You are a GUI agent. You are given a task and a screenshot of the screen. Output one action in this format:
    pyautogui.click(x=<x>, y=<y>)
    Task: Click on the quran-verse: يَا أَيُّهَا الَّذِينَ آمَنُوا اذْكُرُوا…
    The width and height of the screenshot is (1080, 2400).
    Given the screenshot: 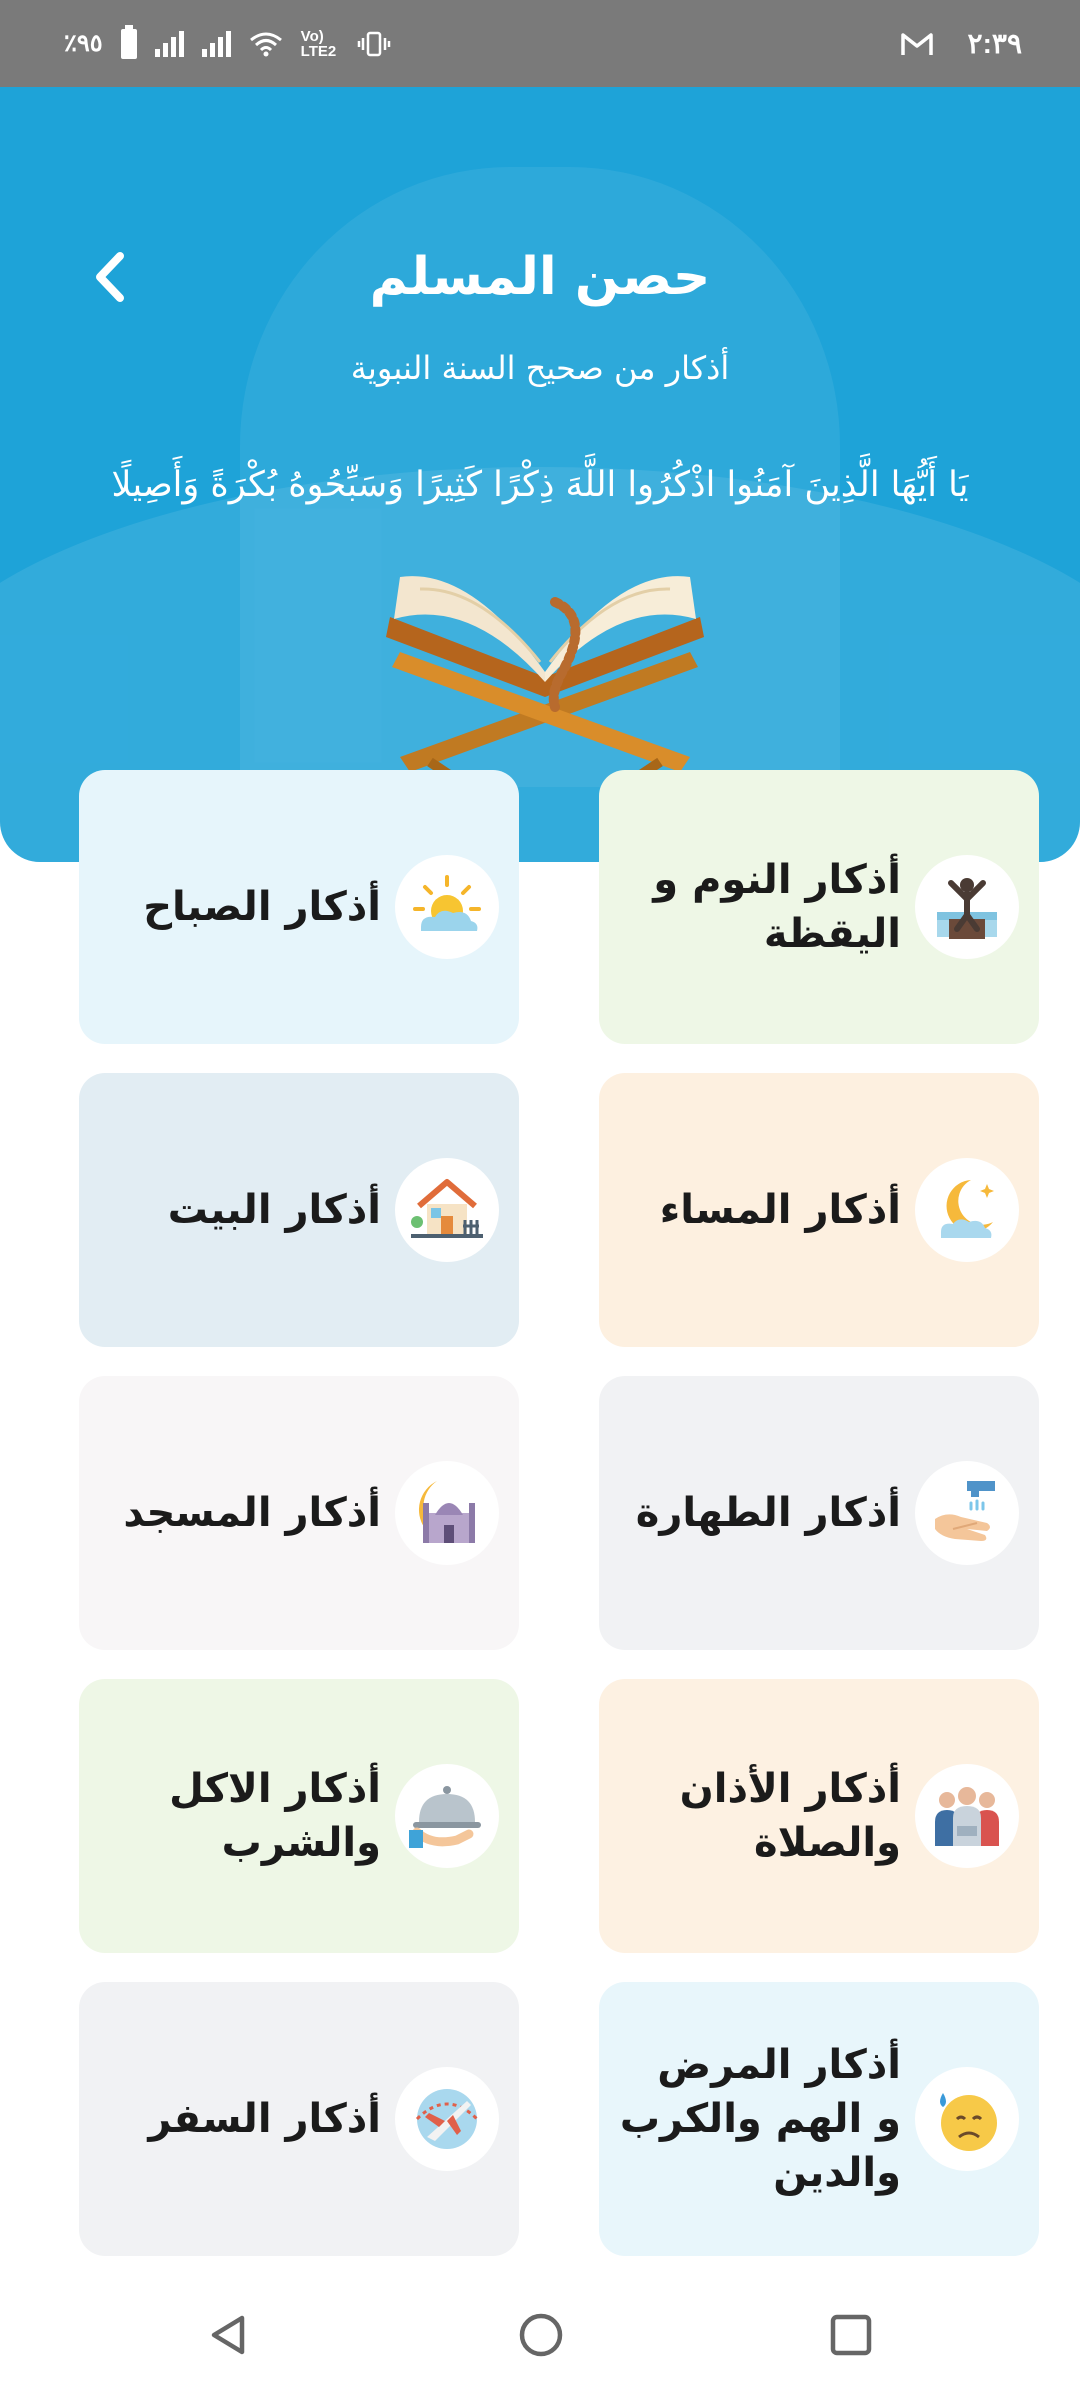 What is the action you would take?
    pyautogui.click(x=540, y=485)
    